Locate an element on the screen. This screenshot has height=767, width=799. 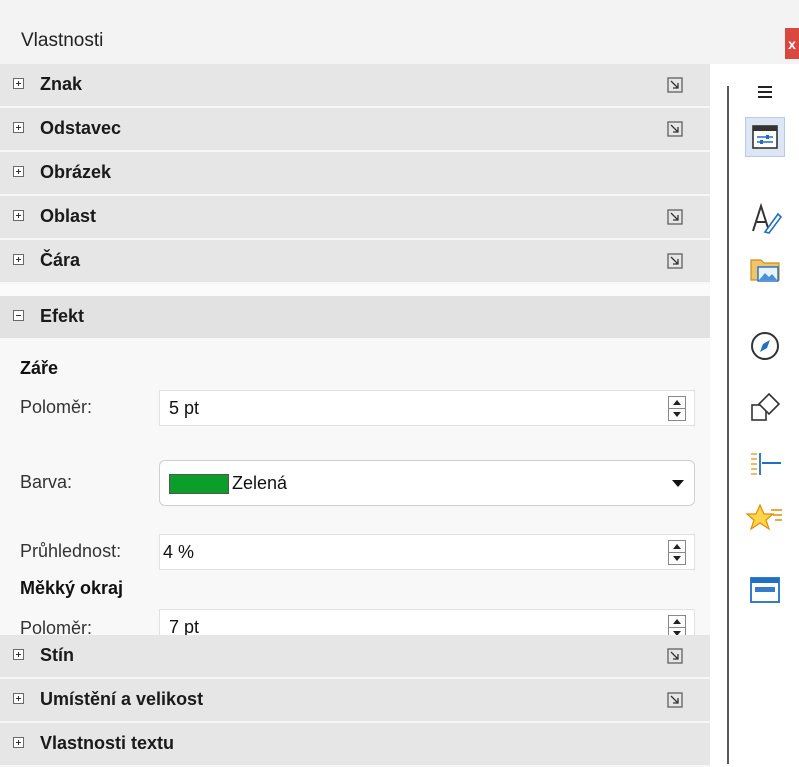
color-swatch is located at coordinates (199, 484).